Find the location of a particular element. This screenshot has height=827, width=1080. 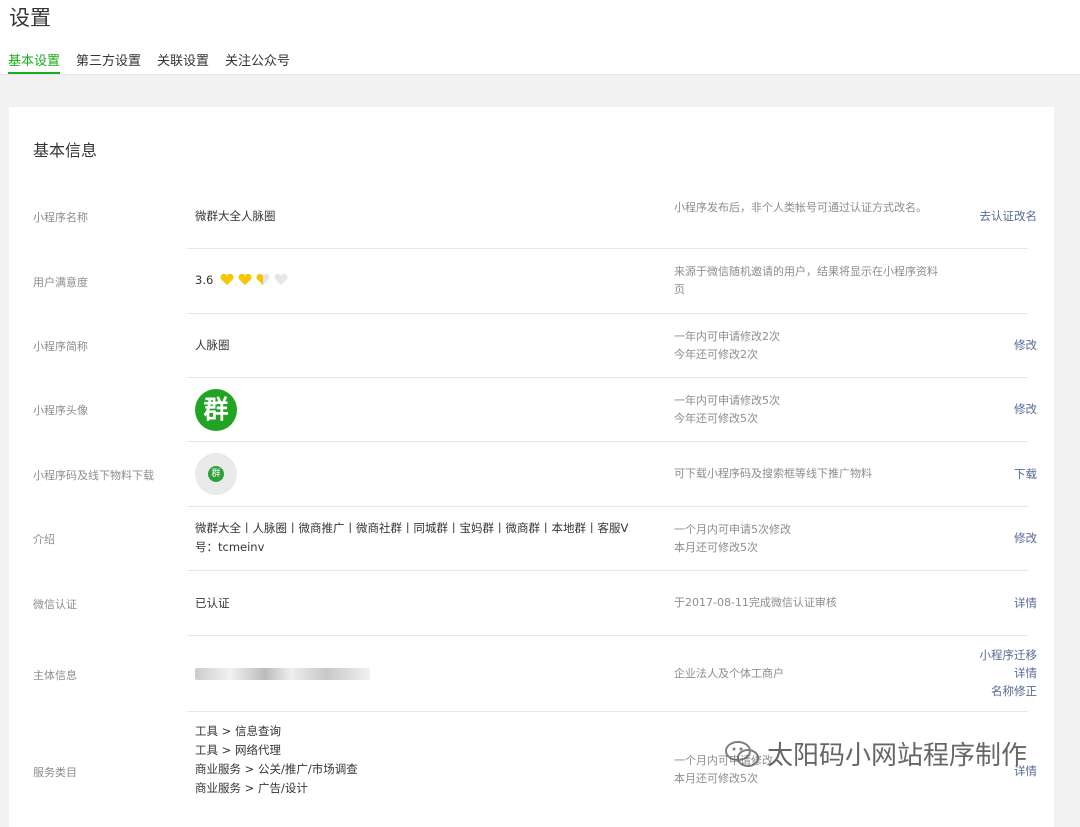

row-subject-info: 主体信息 企业法人及个体工商户 小程序迁移 详情 名称修正 is located at coordinates (527, 674).